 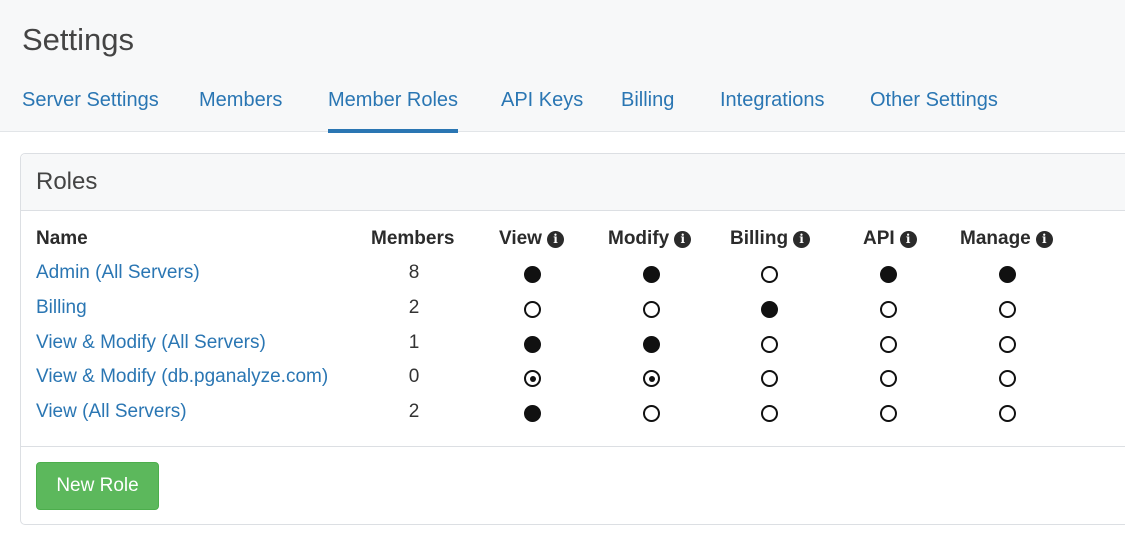 What do you see at coordinates (62, 238) in the screenshot?
I see `column-header-name: Name` at bounding box center [62, 238].